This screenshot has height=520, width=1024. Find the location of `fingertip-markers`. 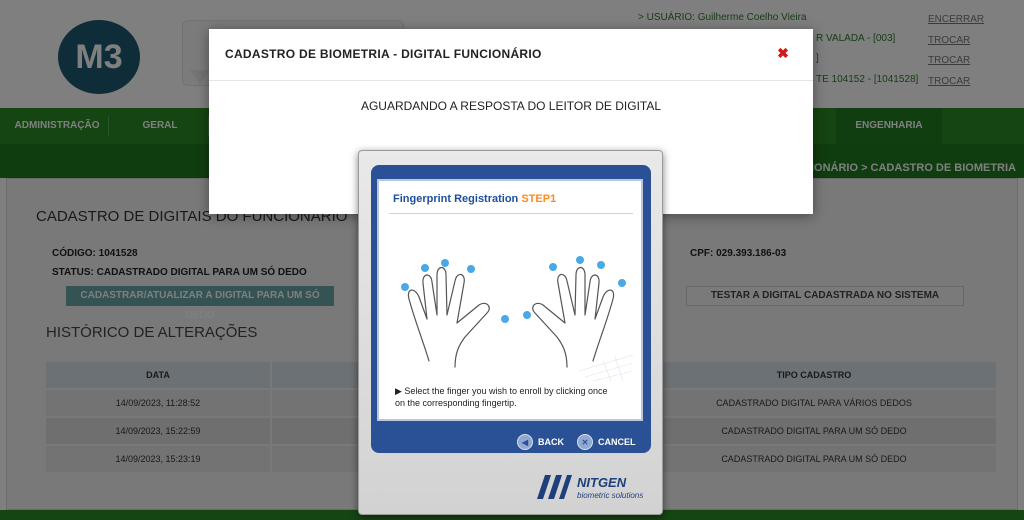

fingertip-markers is located at coordinates (513, 289).